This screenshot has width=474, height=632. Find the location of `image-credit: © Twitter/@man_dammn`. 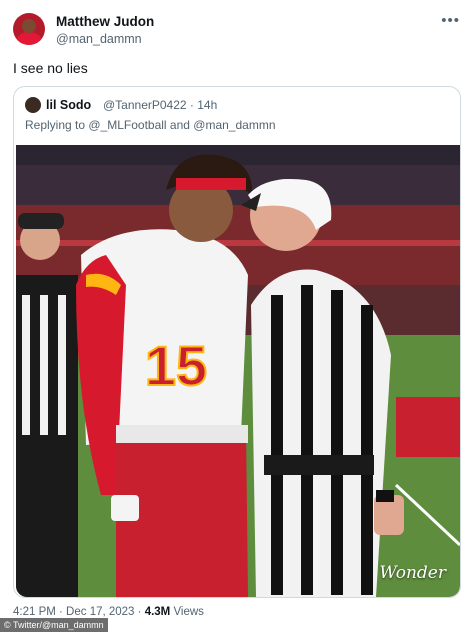

image-credit: © Twitter/@man_dammn is located at coordinates (54, 625).